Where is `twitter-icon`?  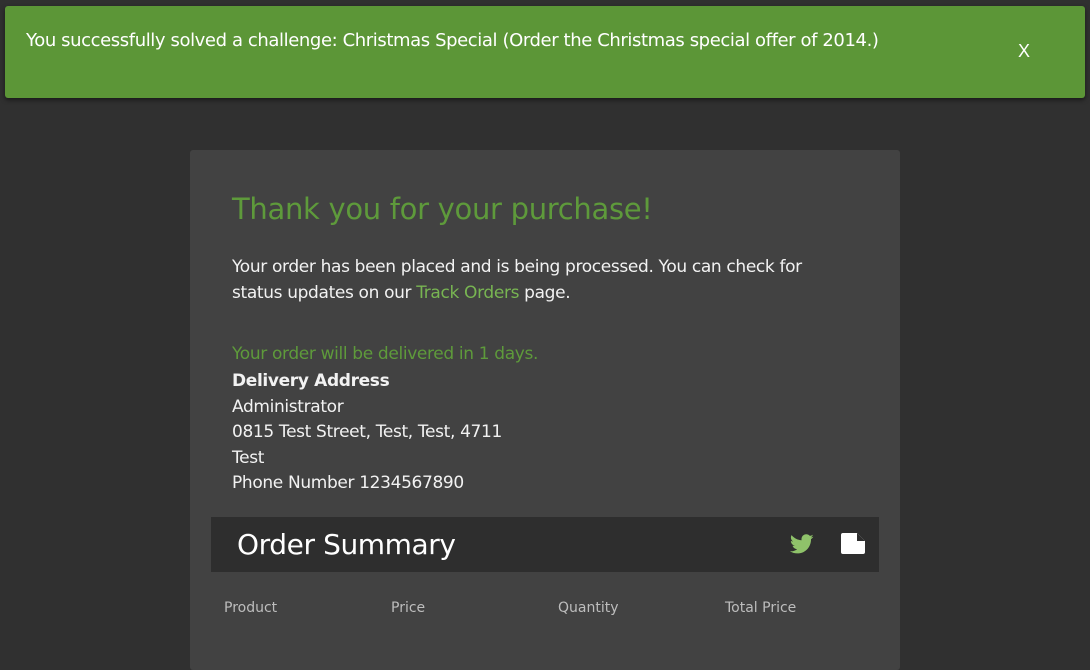
twitter-icon is located at coordinates (802, 544).